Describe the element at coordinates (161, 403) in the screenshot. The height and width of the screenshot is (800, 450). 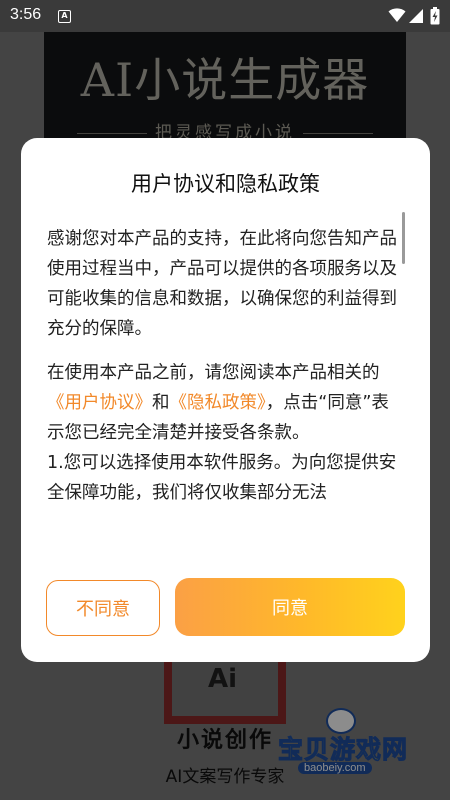
I see `paragraph-agreement-and: 和` at that location.